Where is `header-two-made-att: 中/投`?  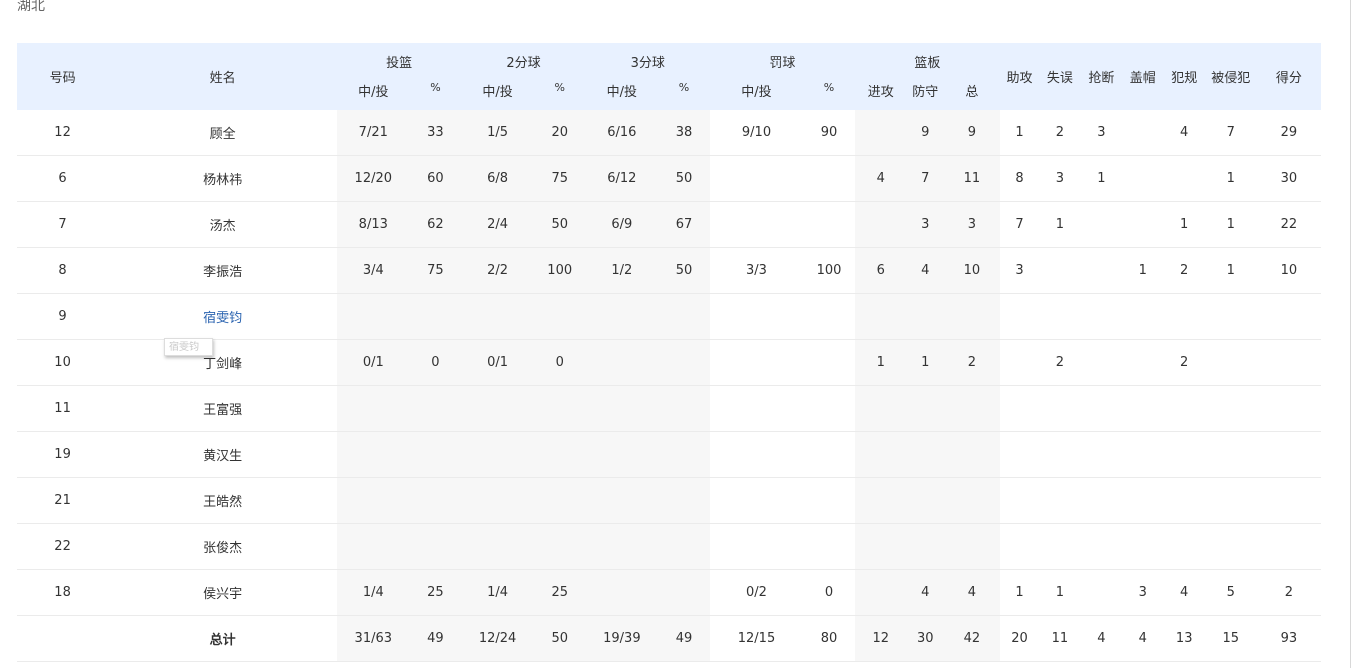 header-two-made-att: 中/投 is located at coordinates (497, 92).